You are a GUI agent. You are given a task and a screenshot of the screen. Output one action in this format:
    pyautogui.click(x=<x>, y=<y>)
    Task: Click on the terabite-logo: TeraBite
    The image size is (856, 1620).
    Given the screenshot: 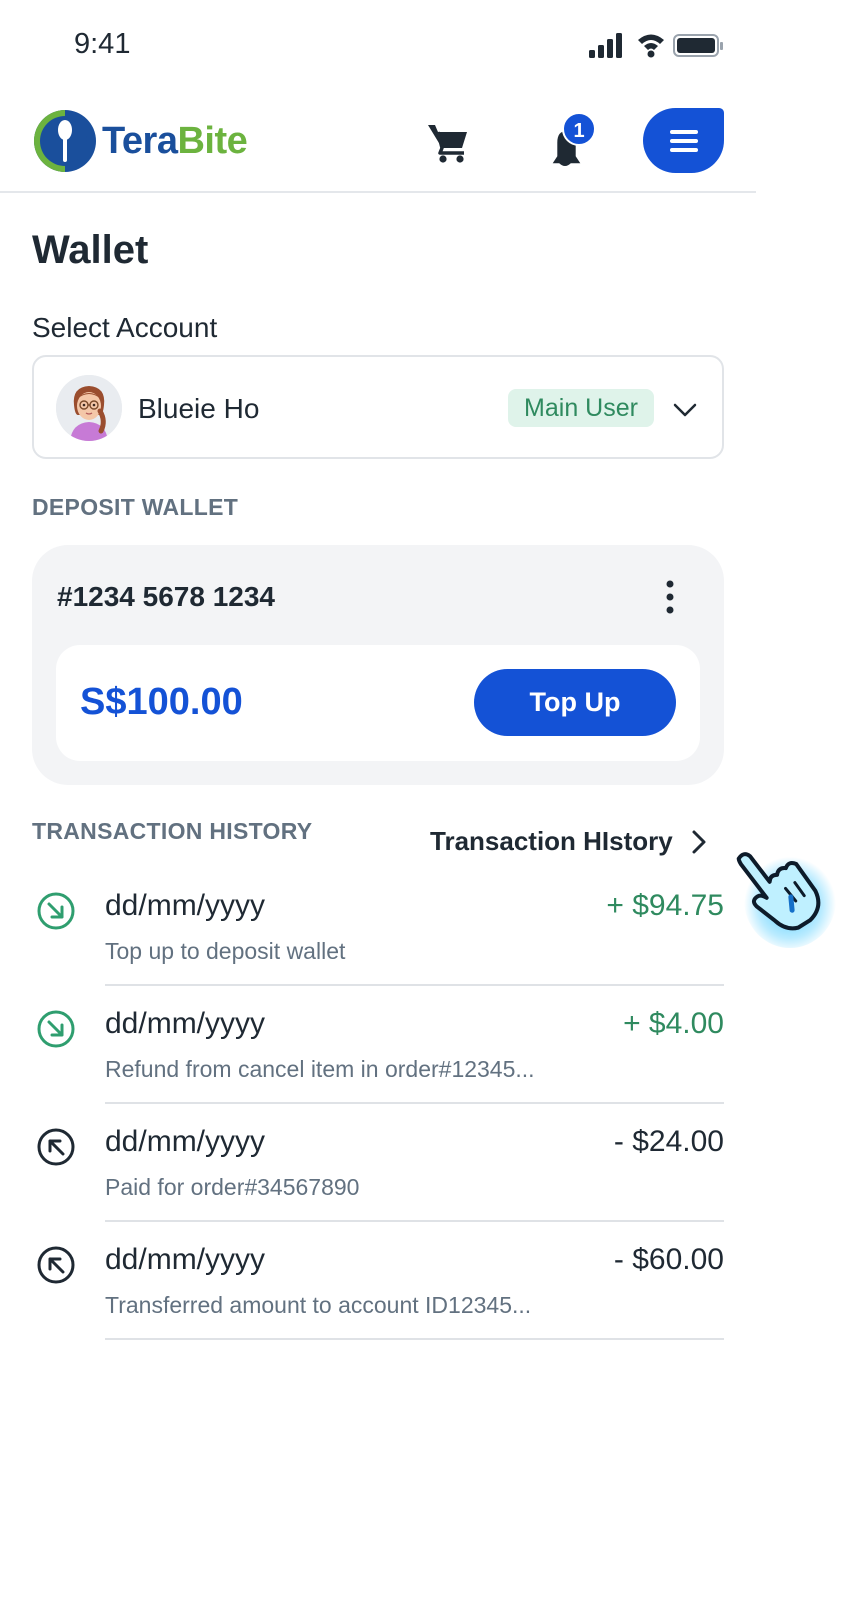 What is the action you would take?
    pyautogui.click(x=140, y=141)
    